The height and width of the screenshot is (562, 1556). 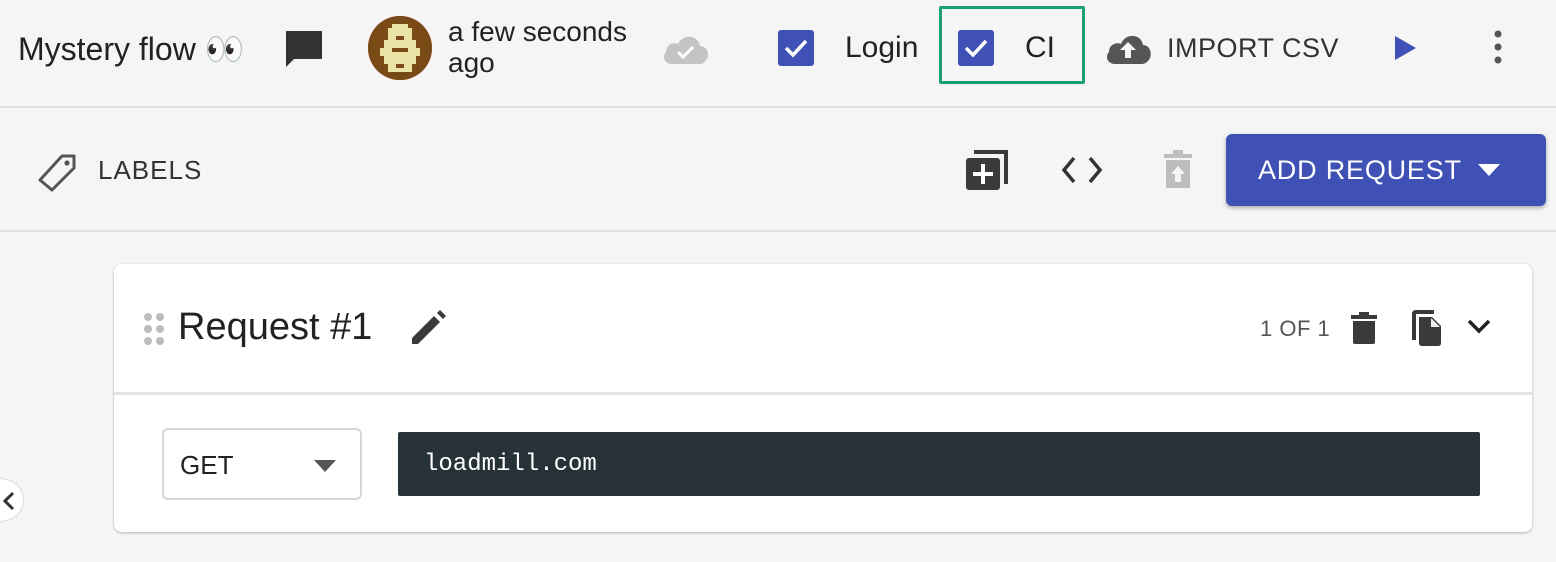 What do you see at coordinates (400, 48) in the screenshot?
I see `avatar` at bounding box center [400, 48].